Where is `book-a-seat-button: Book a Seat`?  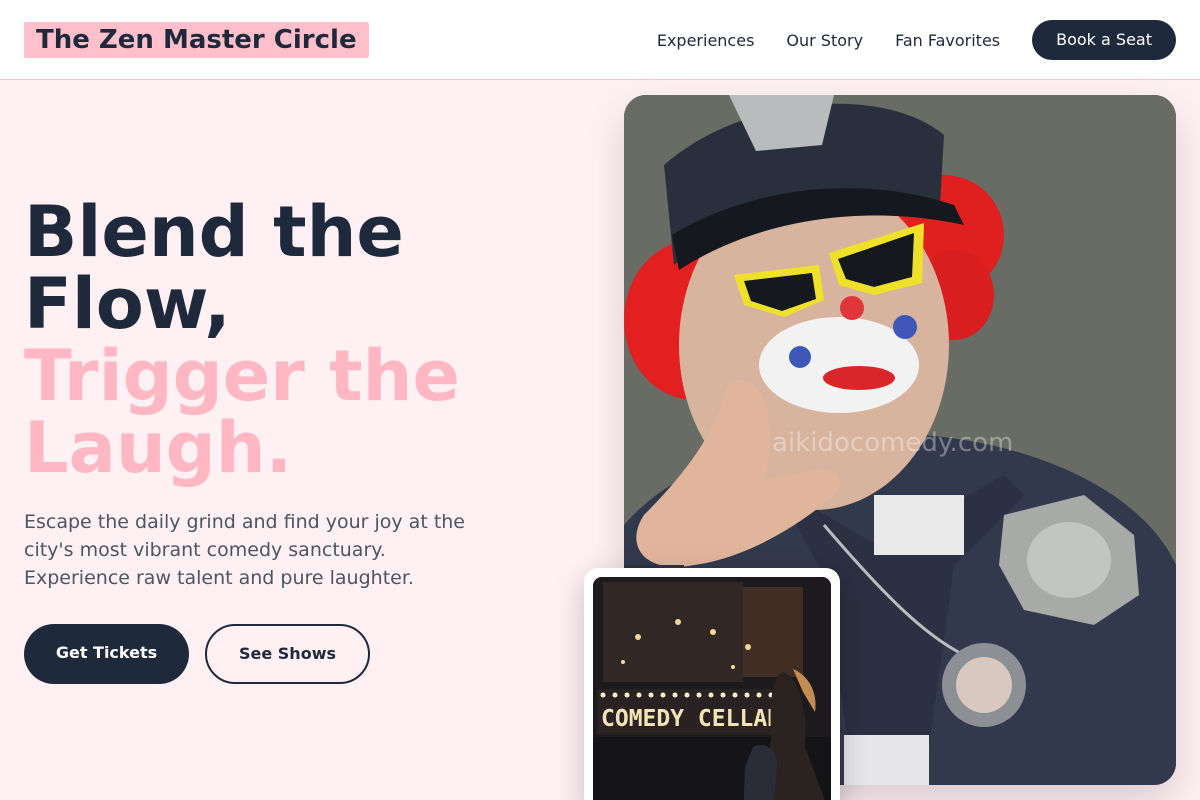
book-a-seat-button: Book a Seat is located at coordinates (1104, 40).